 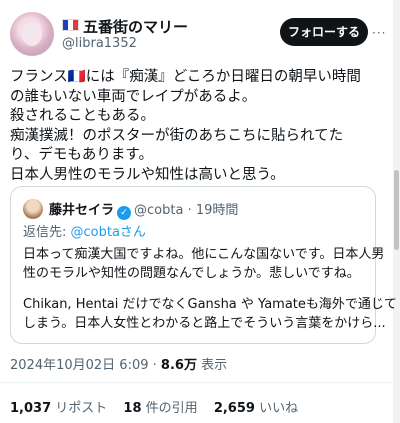 What do you see at coordinates (158, 210) in the screenshot?
I see `quoted-author-handle: @cobta` at bounding box center [158, 210].